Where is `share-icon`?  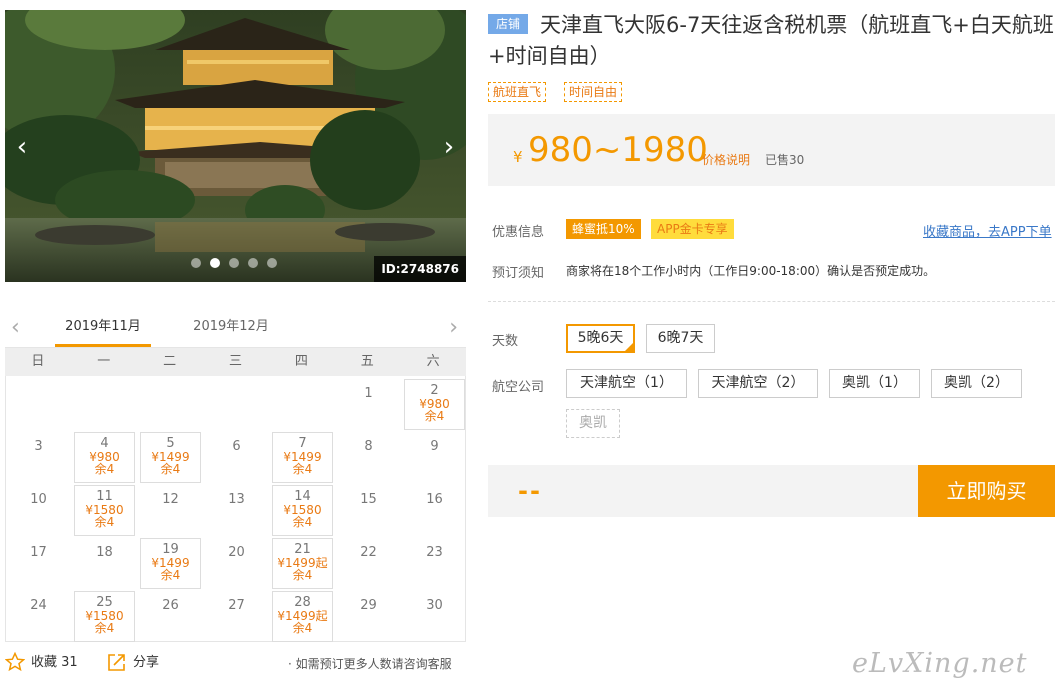 share-icon is located at coordinates (116, 662).